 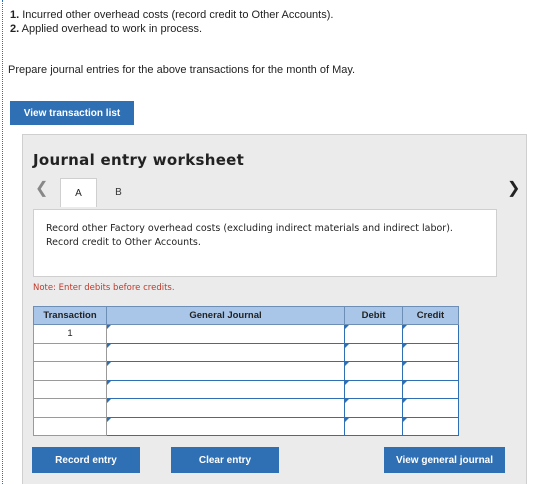 I want to click on tab-a: A, so click(x=78, y=192).